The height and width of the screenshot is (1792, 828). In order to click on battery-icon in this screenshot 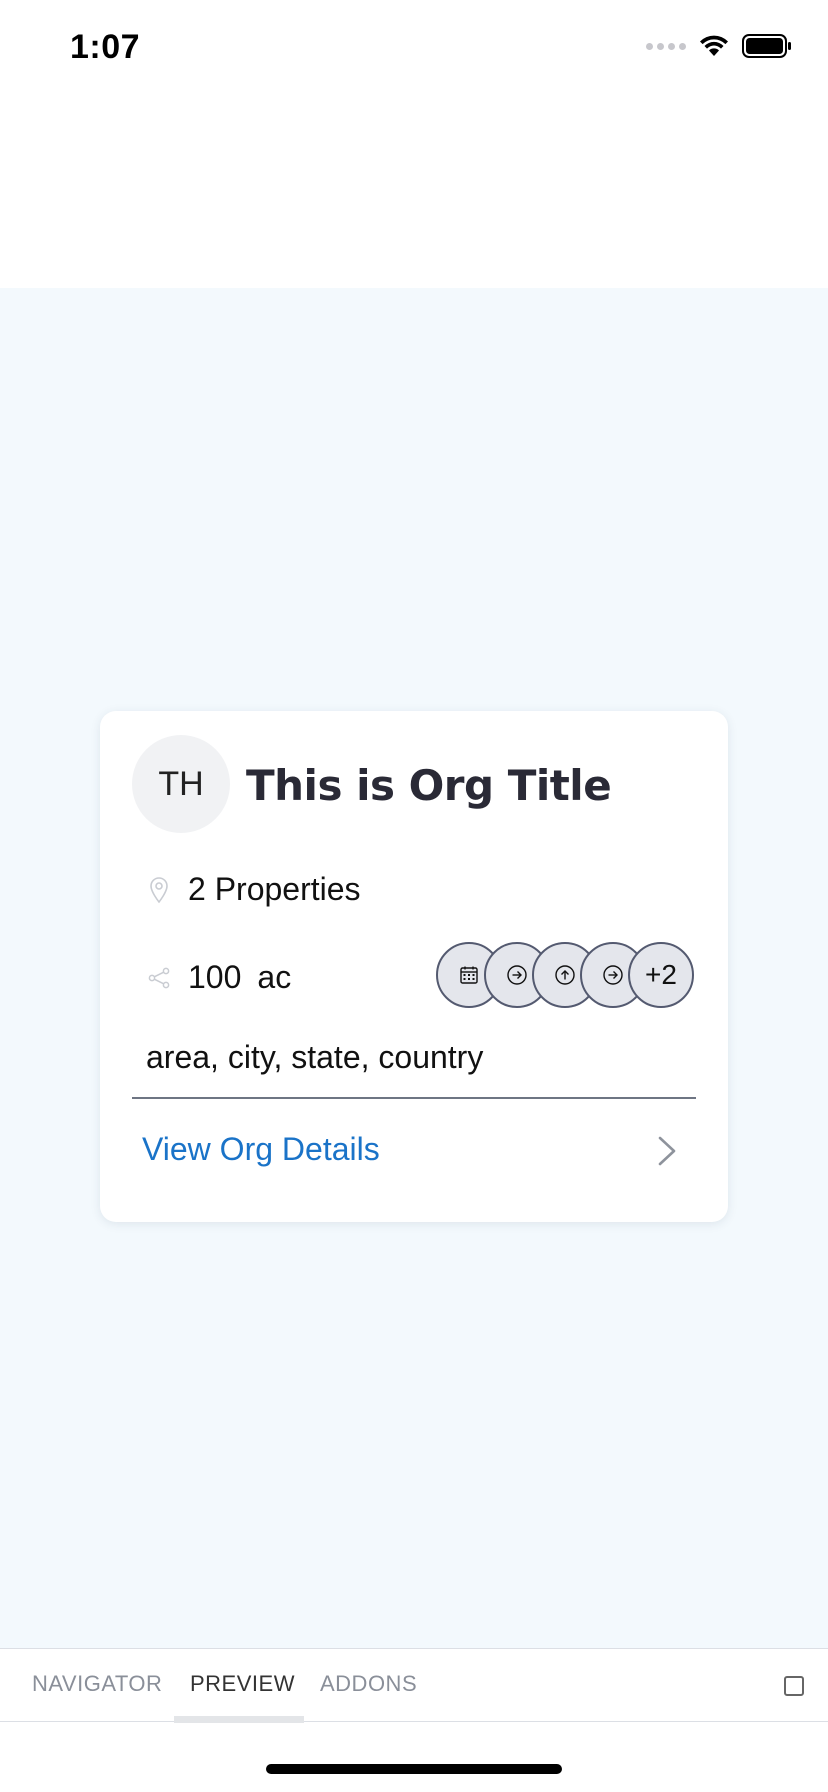, I will do `click(766, 46)`.